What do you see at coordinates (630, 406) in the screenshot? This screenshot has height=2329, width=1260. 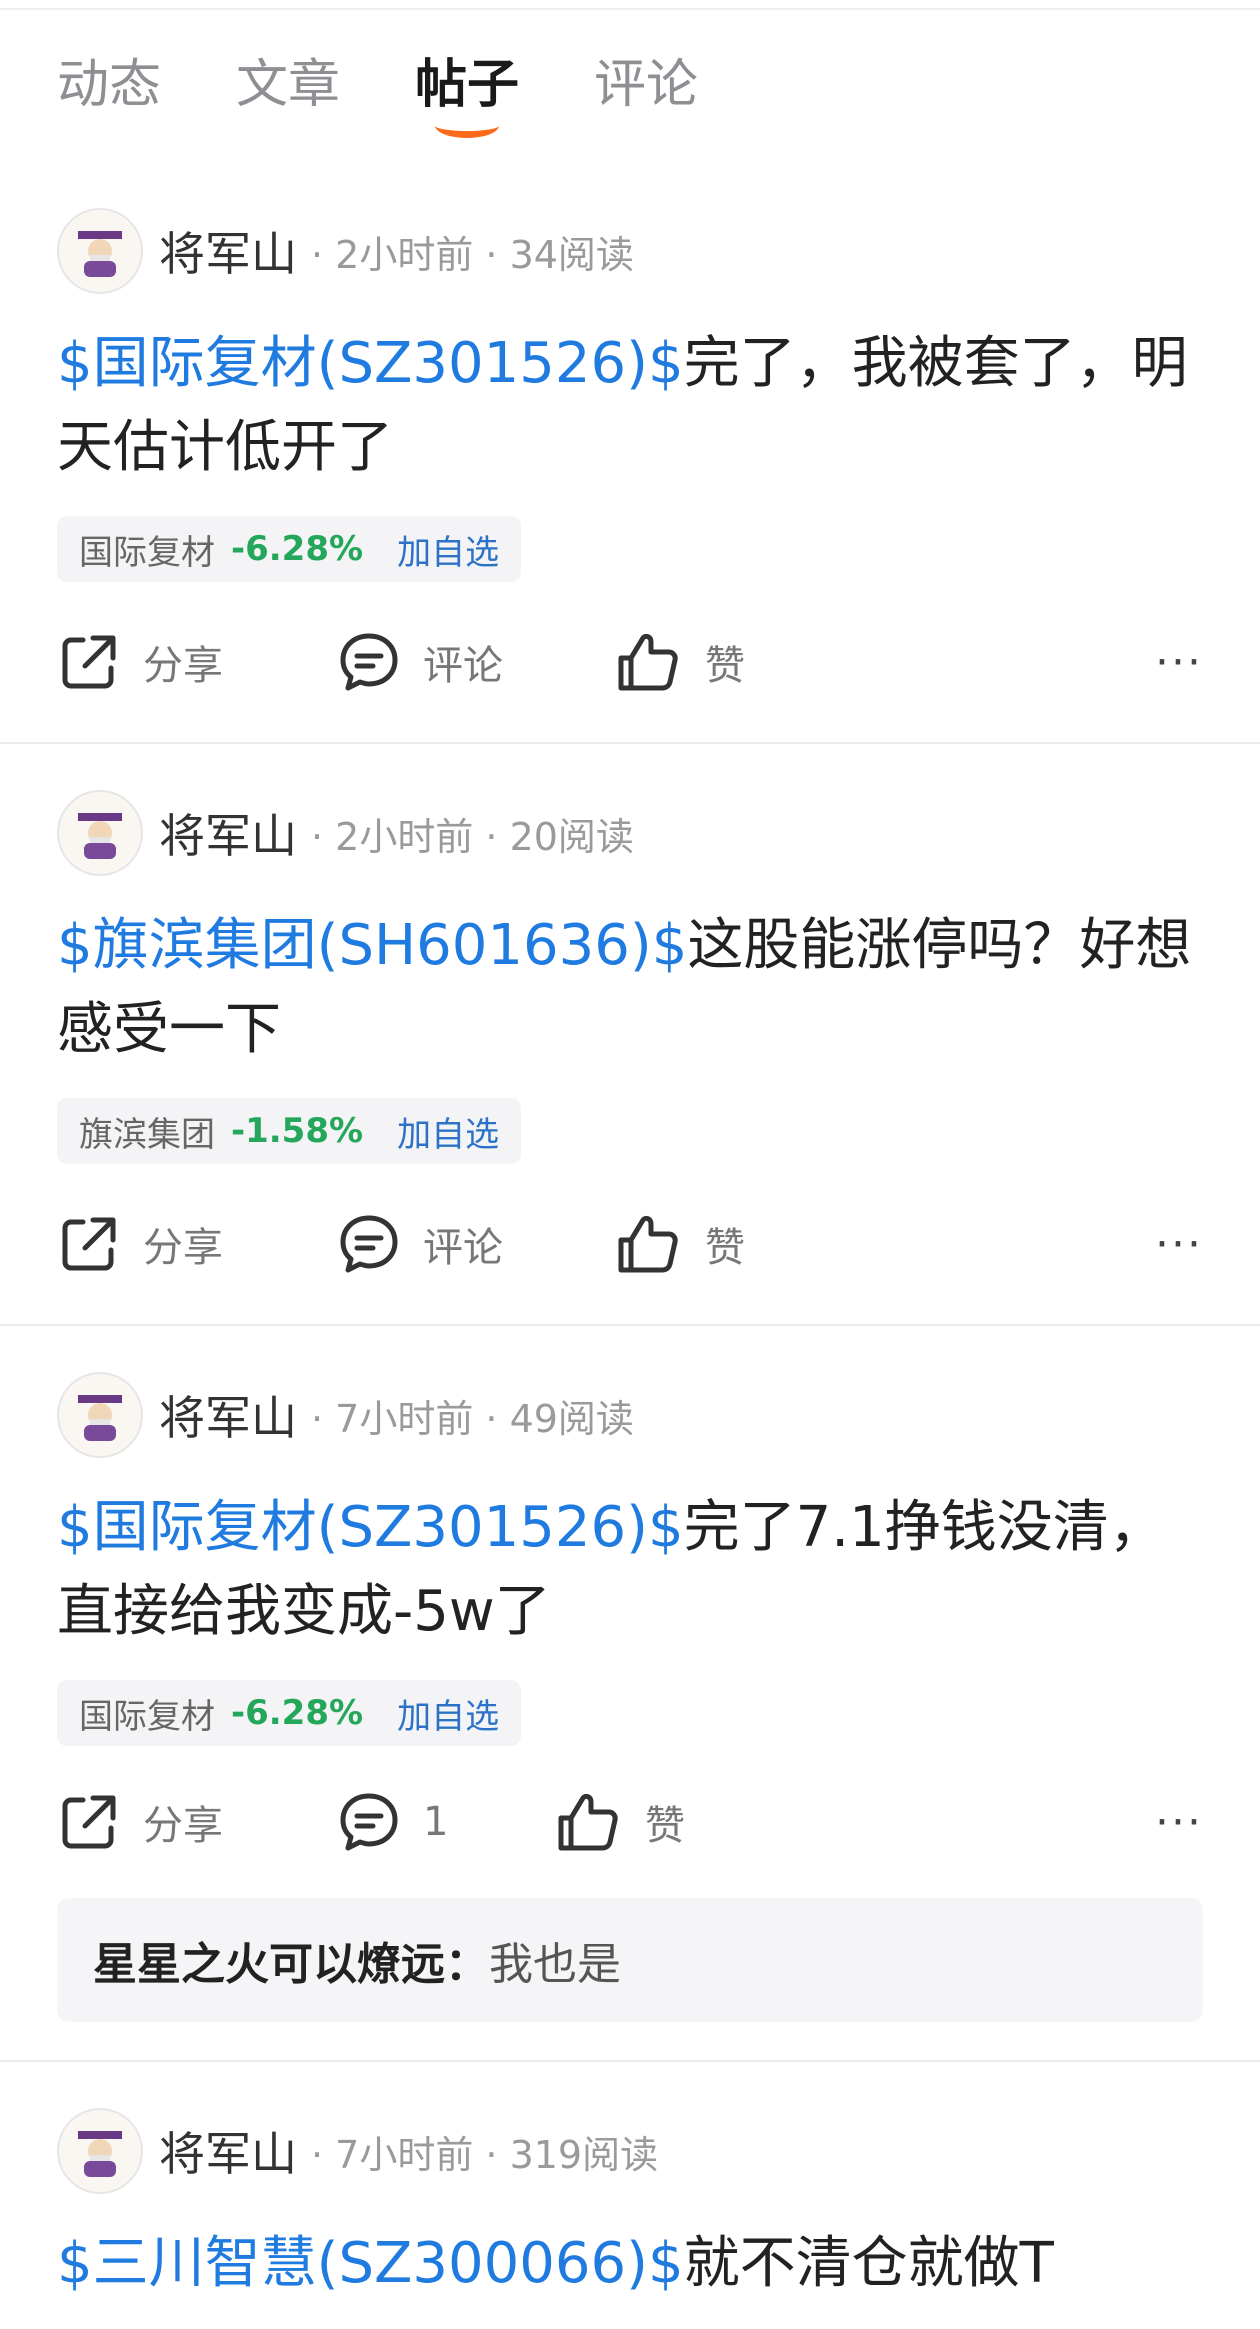 I see `post-text: $国际复材(SZ301526)$完了，我被套了，明天估计低开了` at bounding box center [630, 406].